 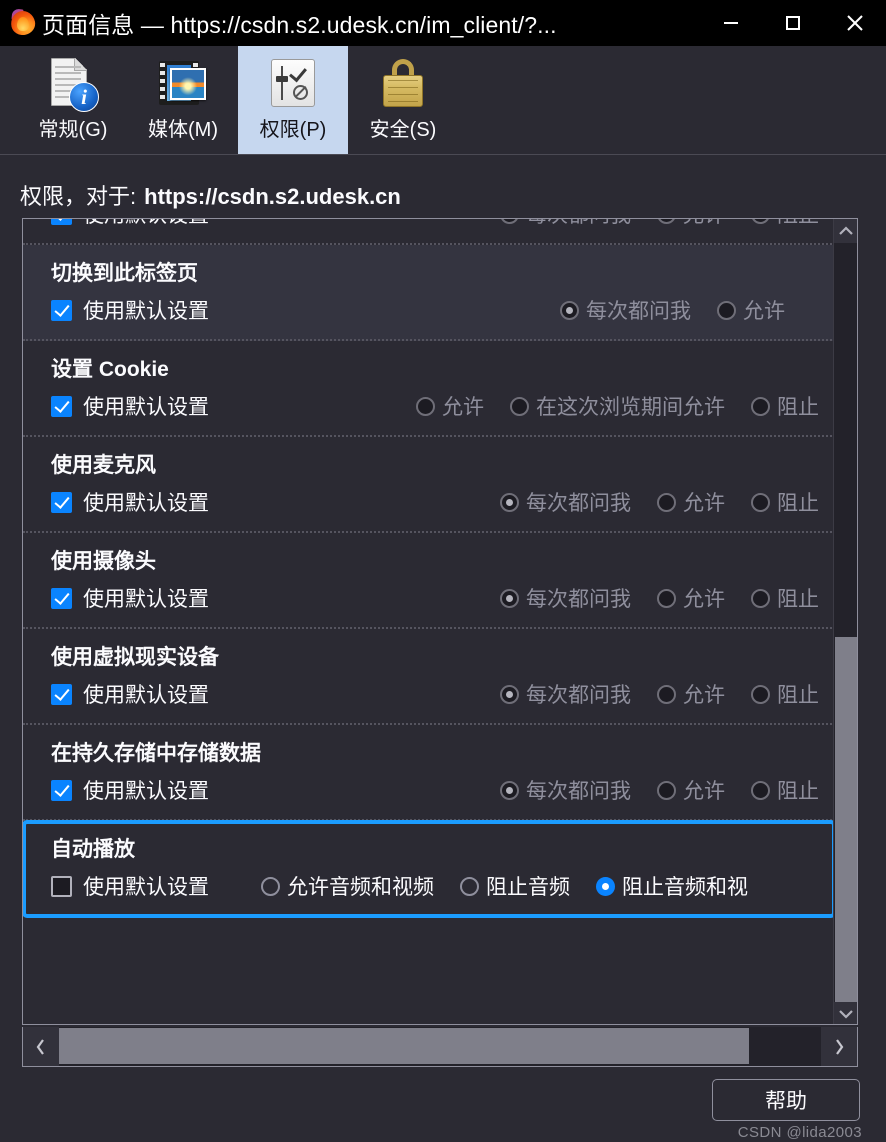 What do you see at coordinates (135, 657) in the screenshot?
I see `permission-title: 使用虚拟现实设备` at bounding box center [135, 657].